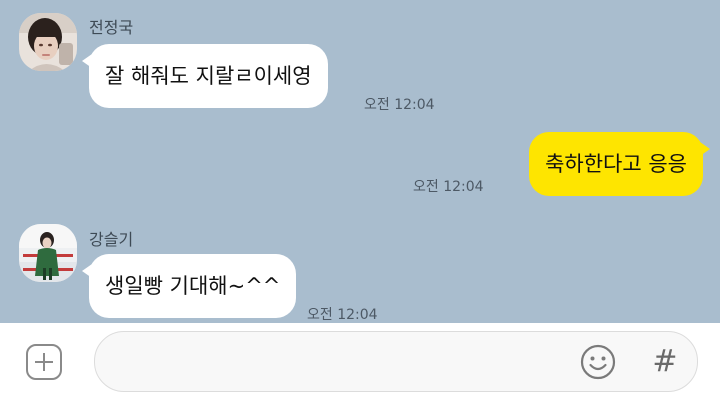 Image resolution: width=720 pixels, height=400 pixels. Describe the element at coordinates (189, 286) in the screenshot. I see `message-bubble-incoming: 생일빵 기대해~^^` at that location.